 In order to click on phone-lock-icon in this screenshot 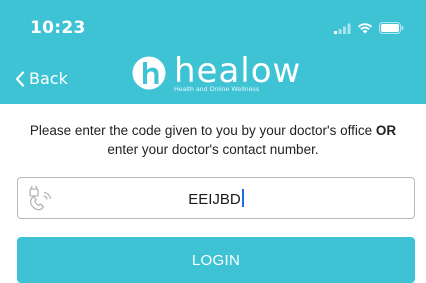, I will do `click(40, 198)`.